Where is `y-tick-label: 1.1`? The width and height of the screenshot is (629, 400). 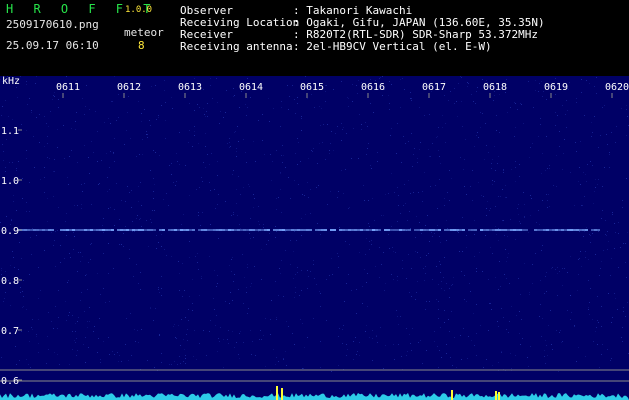 y-tick-label: 1.1 is located at coordinates (10, 131).